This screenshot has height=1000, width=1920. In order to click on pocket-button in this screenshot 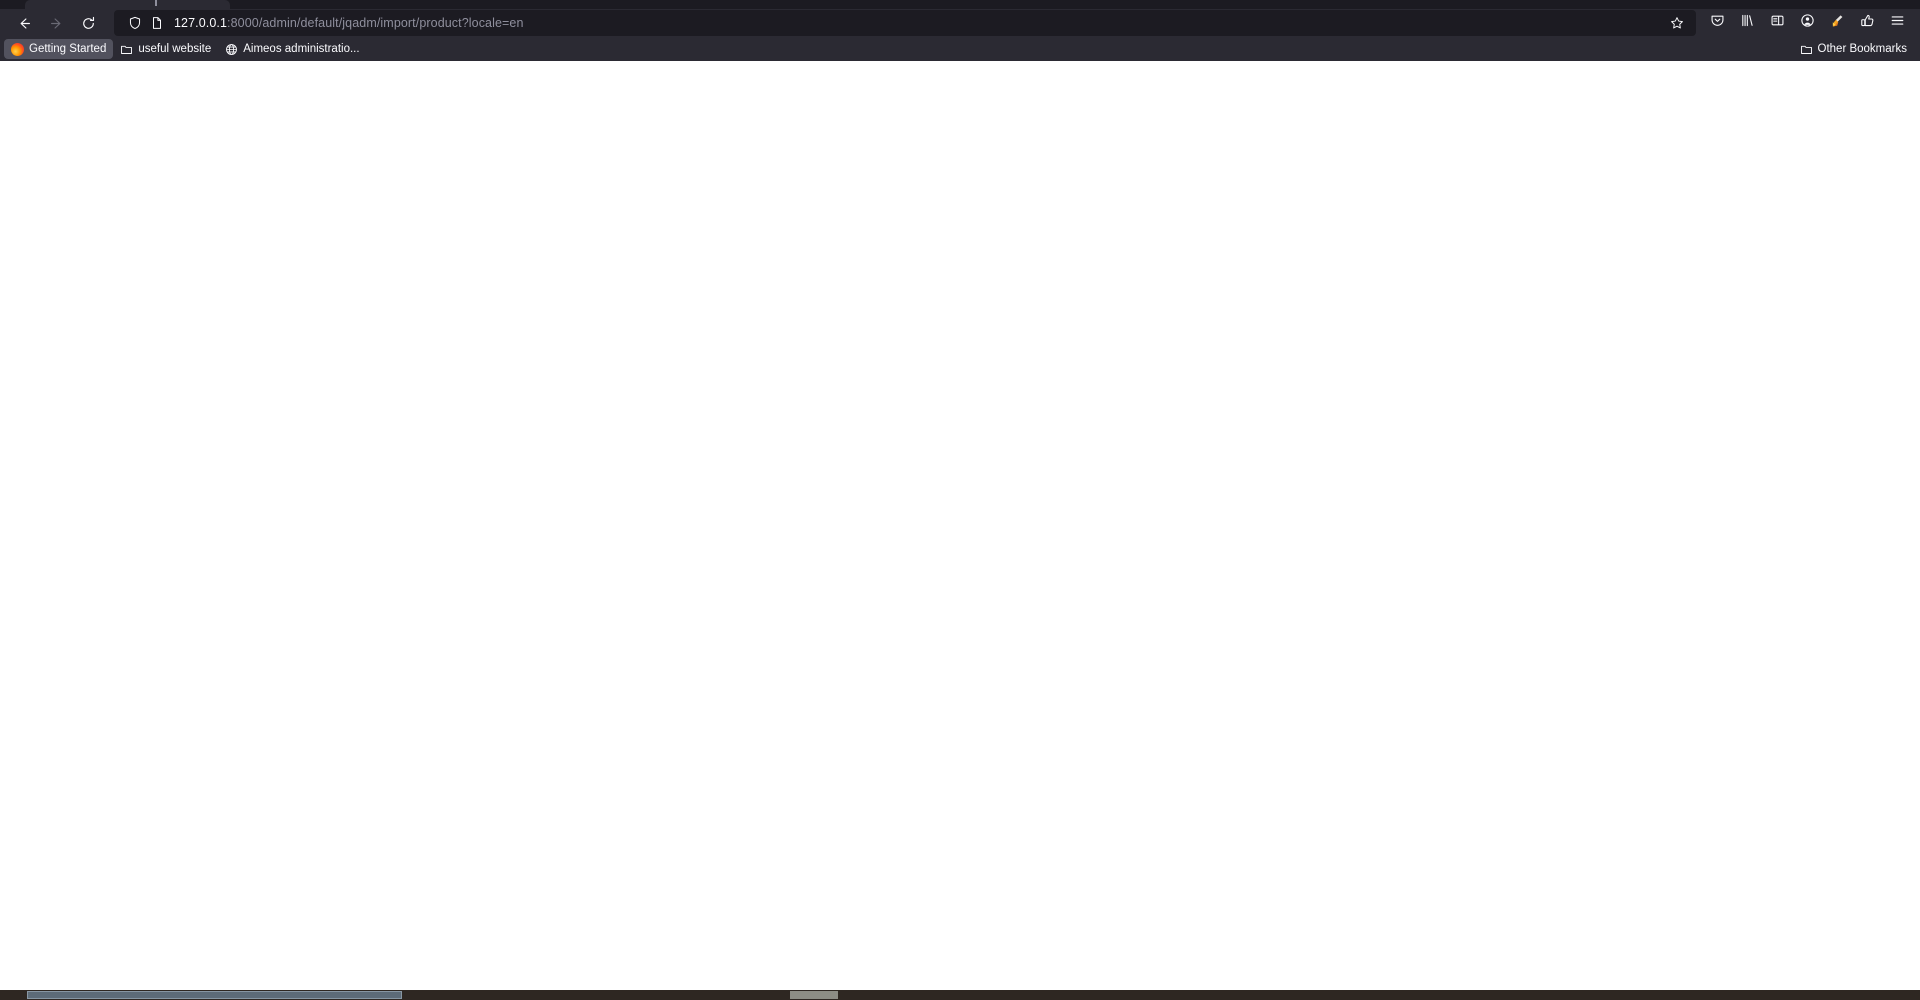, I will do `click(1717, 23)`.